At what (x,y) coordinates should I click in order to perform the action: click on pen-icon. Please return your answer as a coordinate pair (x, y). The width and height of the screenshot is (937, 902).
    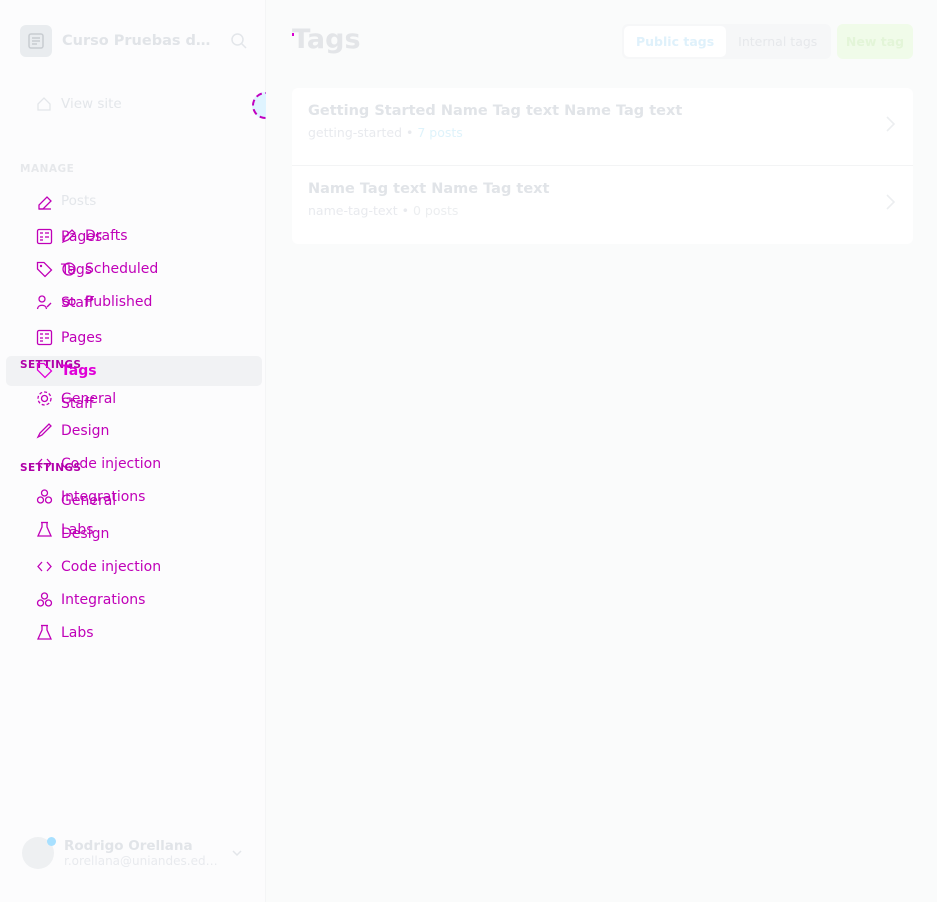
    Looking at the image, I should click on (45, 203).